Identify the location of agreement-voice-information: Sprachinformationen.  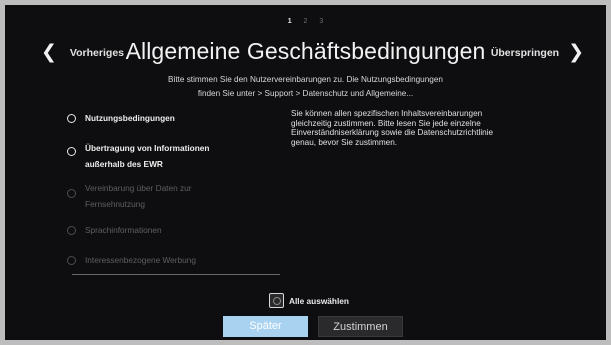
(114, 231).